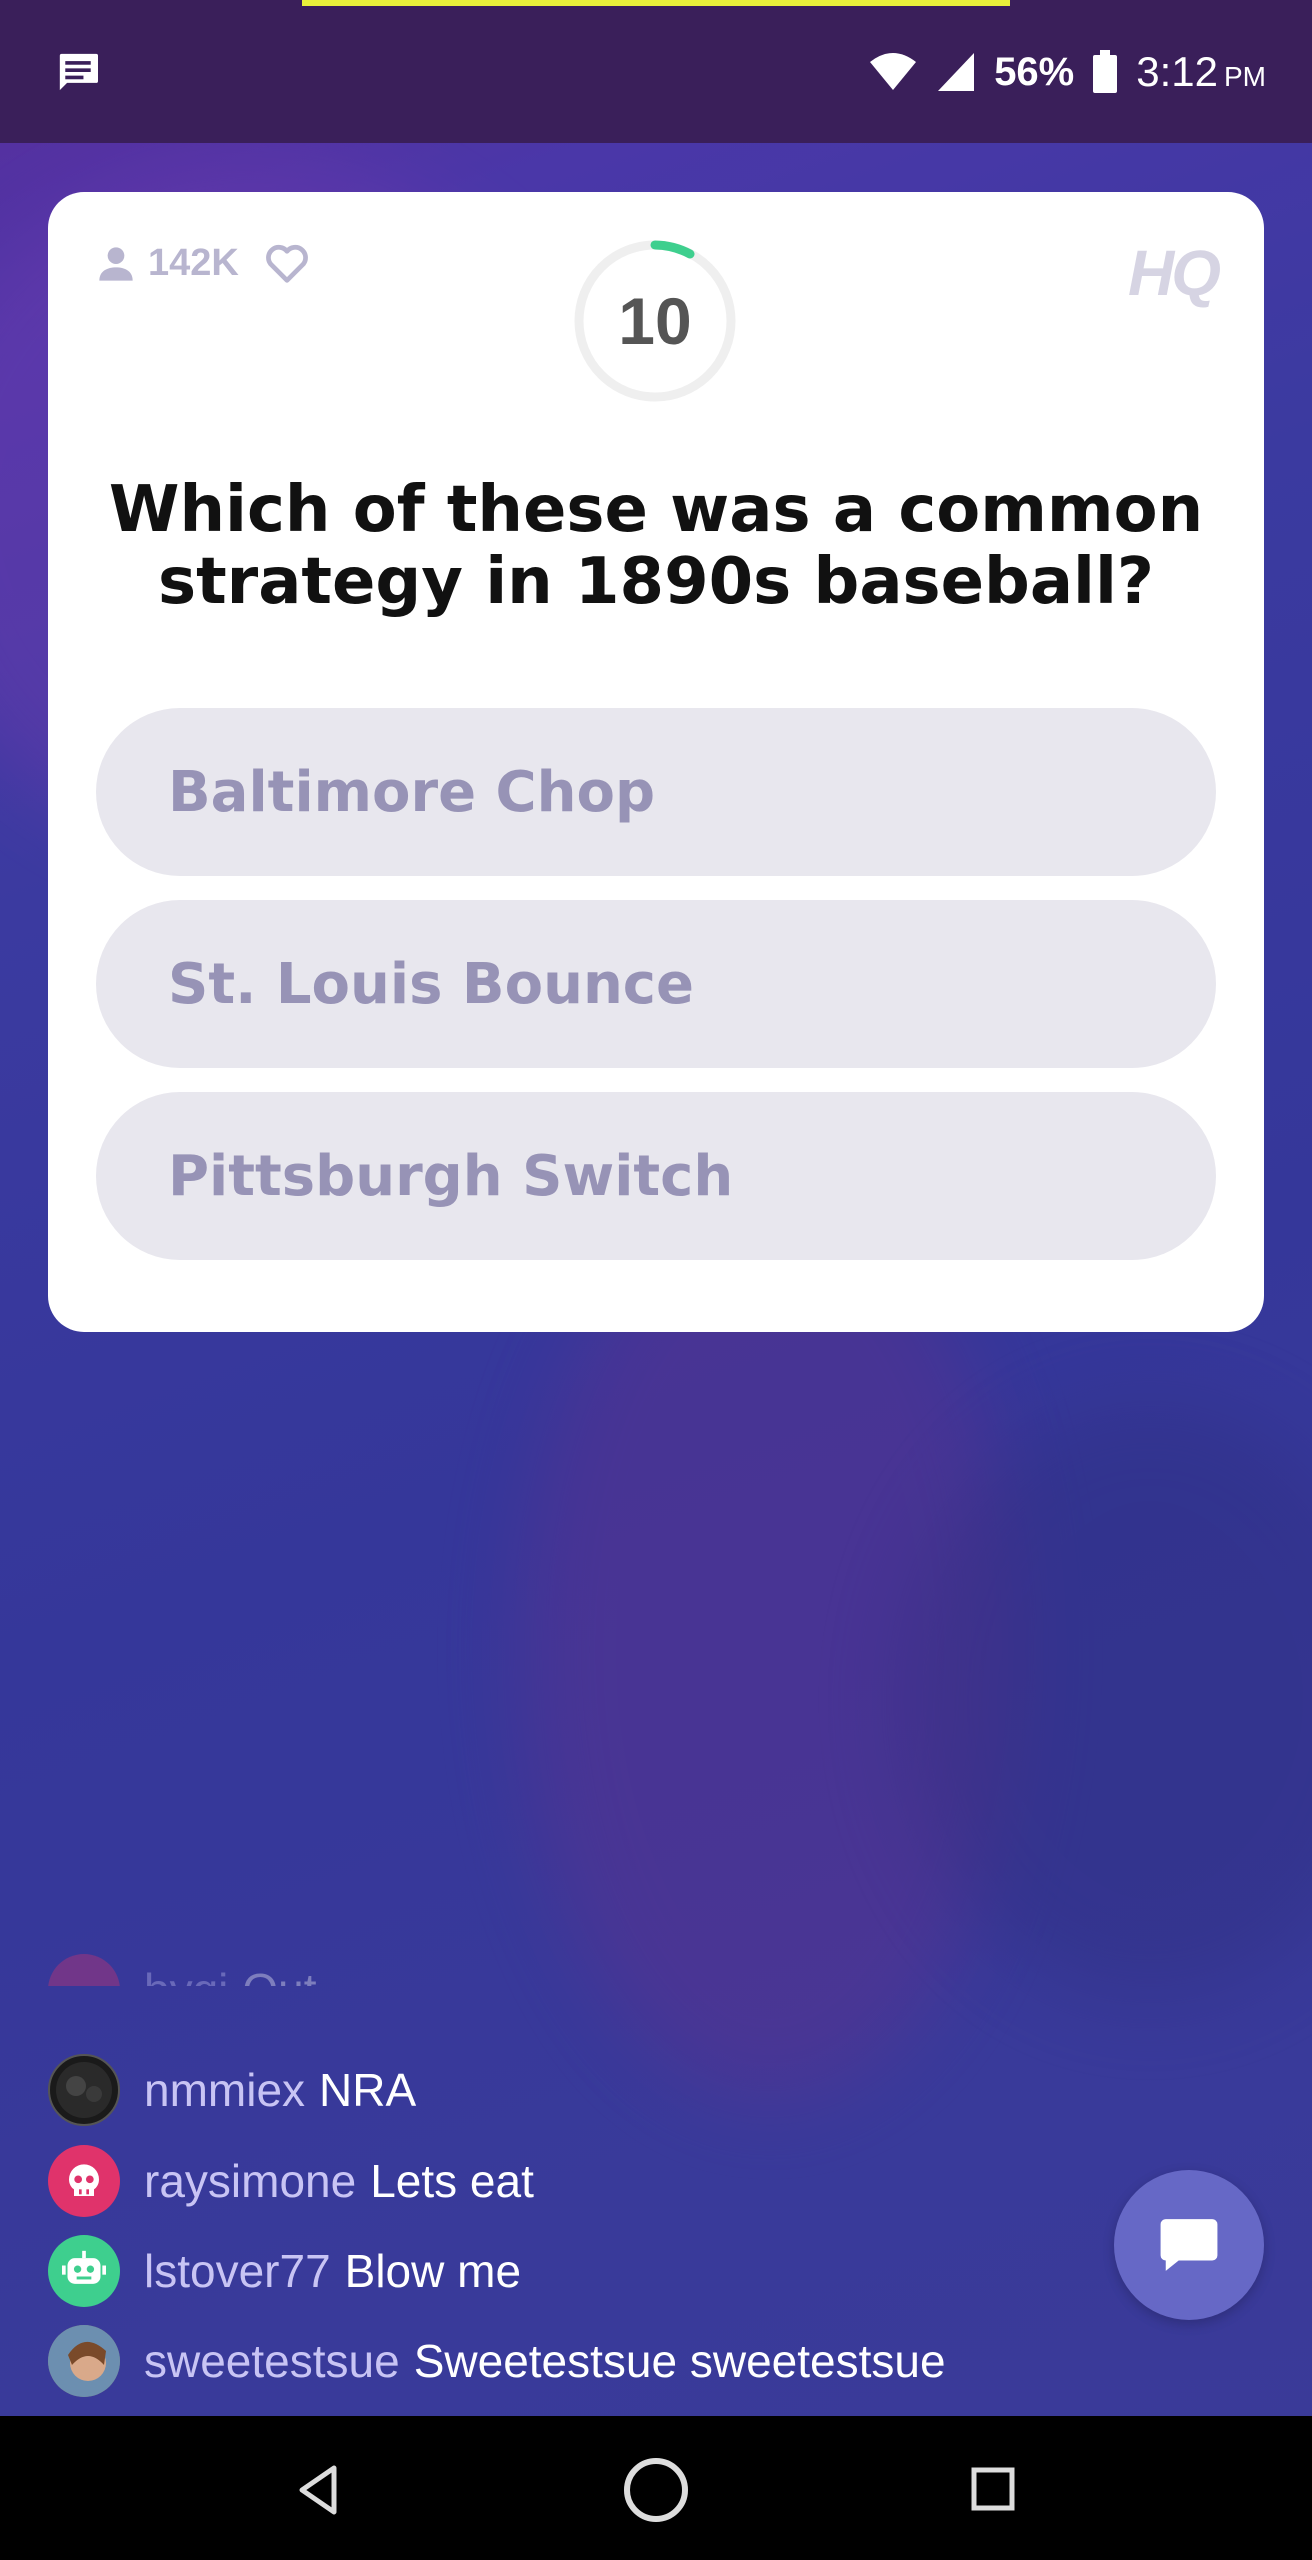 This screenshot has width=1312, height=2560. I want to click on chat-bubble-icon, so click(1189, 2245).